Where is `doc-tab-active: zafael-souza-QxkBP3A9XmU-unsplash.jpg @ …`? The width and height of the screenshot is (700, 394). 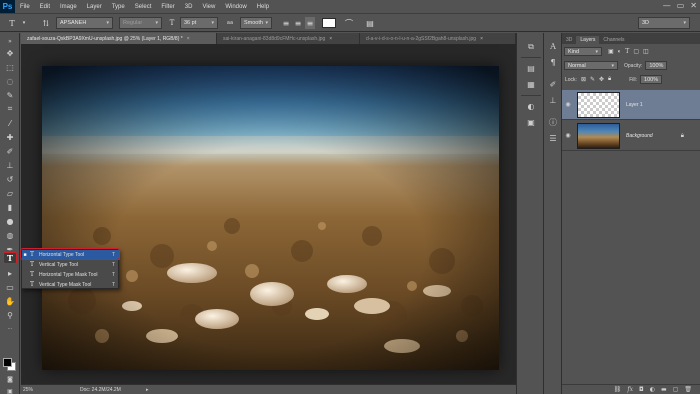 doc-tab-active: zafael-souza-QxkBP3A9XmU-unsplash.jpg @ … is located at coordinates (119, 38).